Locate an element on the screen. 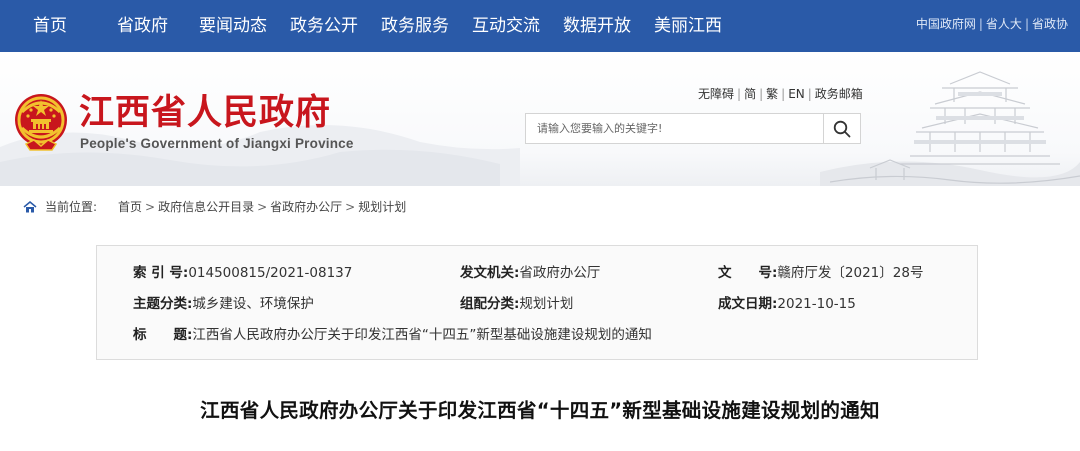 This screenshot has height=451, width=1080. topic-field: 主题分类:城乡建设、环境保护 is located at coordinates (223, 304).